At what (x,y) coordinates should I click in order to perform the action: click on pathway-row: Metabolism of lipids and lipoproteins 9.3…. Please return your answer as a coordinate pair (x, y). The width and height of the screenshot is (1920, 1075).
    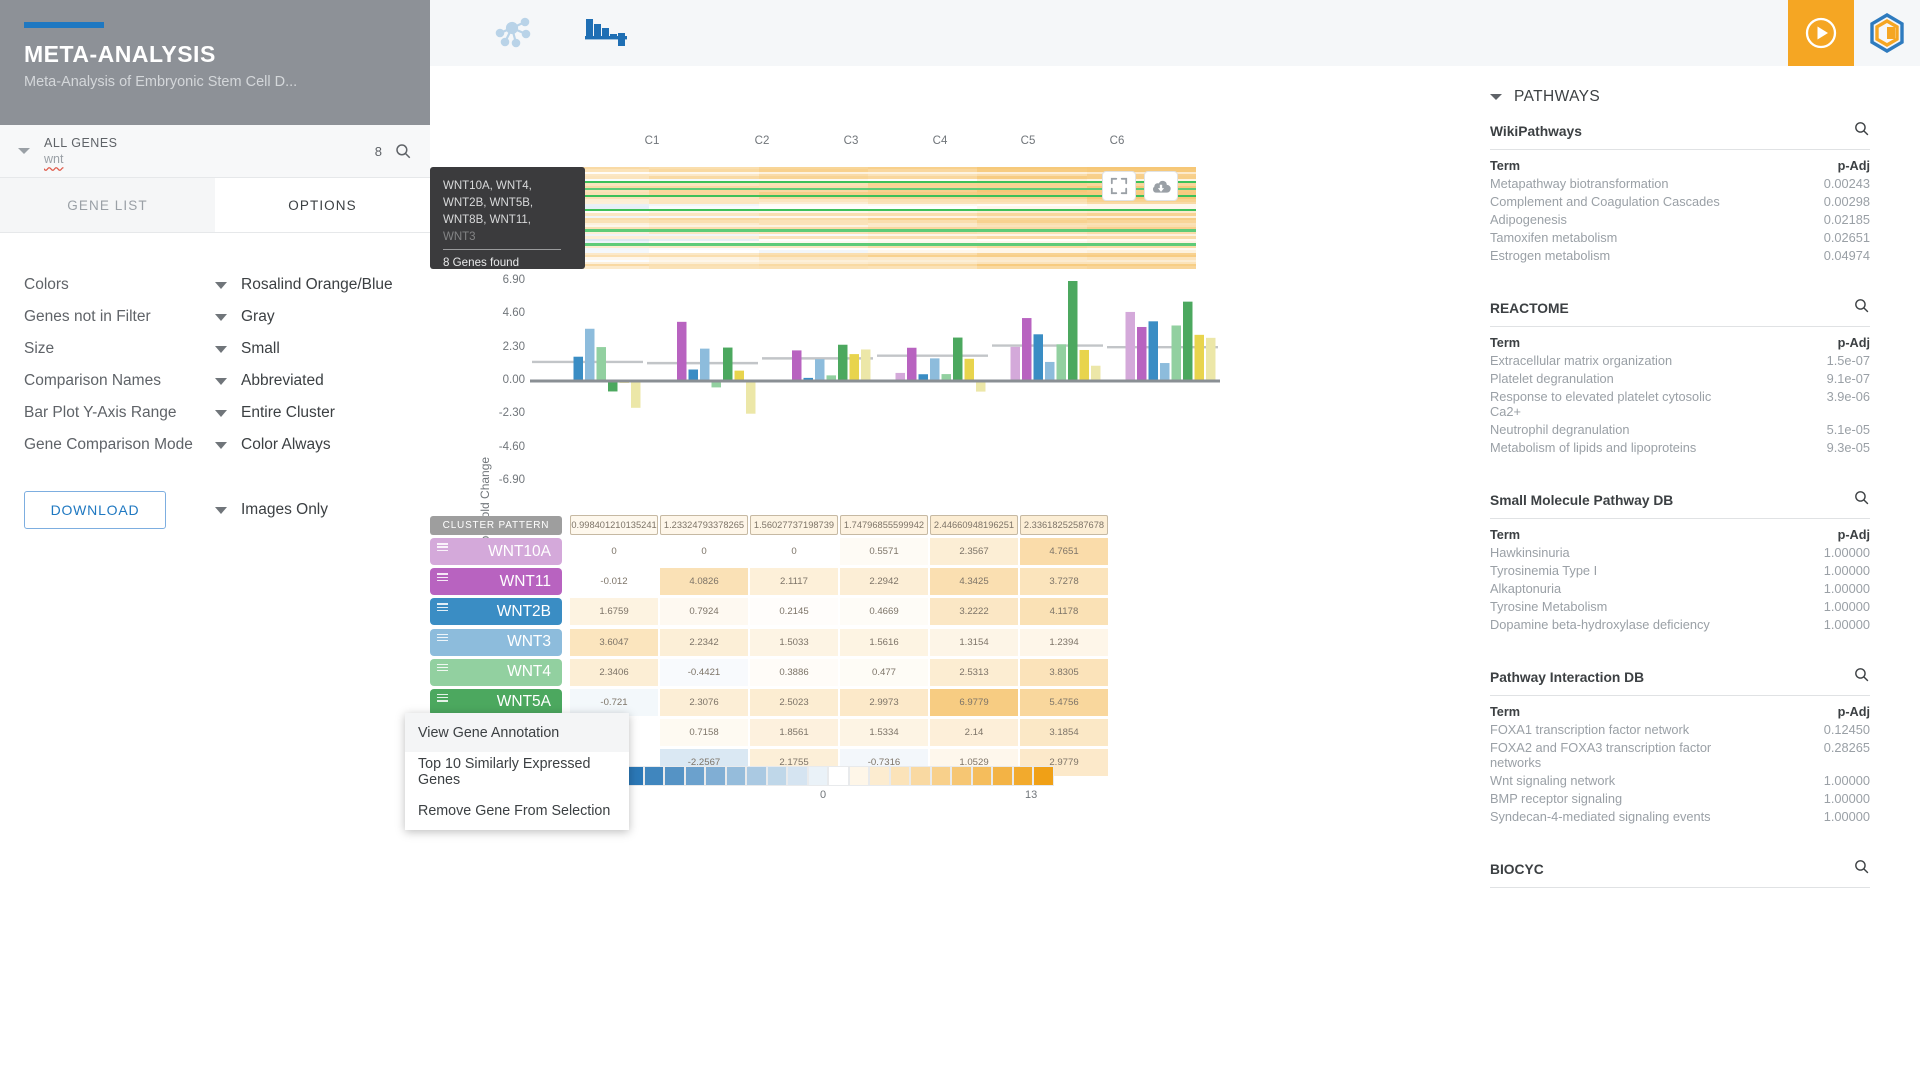
    Looking at the image, I should click on (1680, 446).